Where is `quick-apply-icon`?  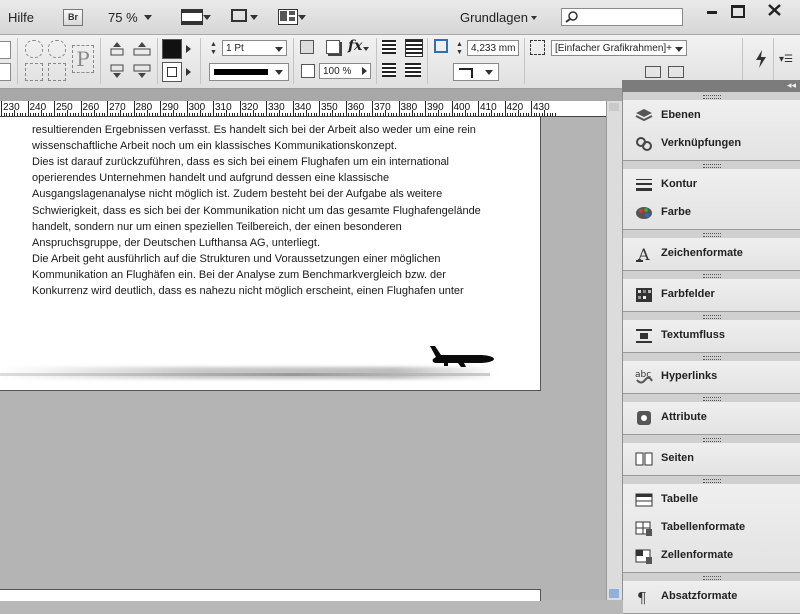
quick-apply-icon is located at coordinates (761, 59).